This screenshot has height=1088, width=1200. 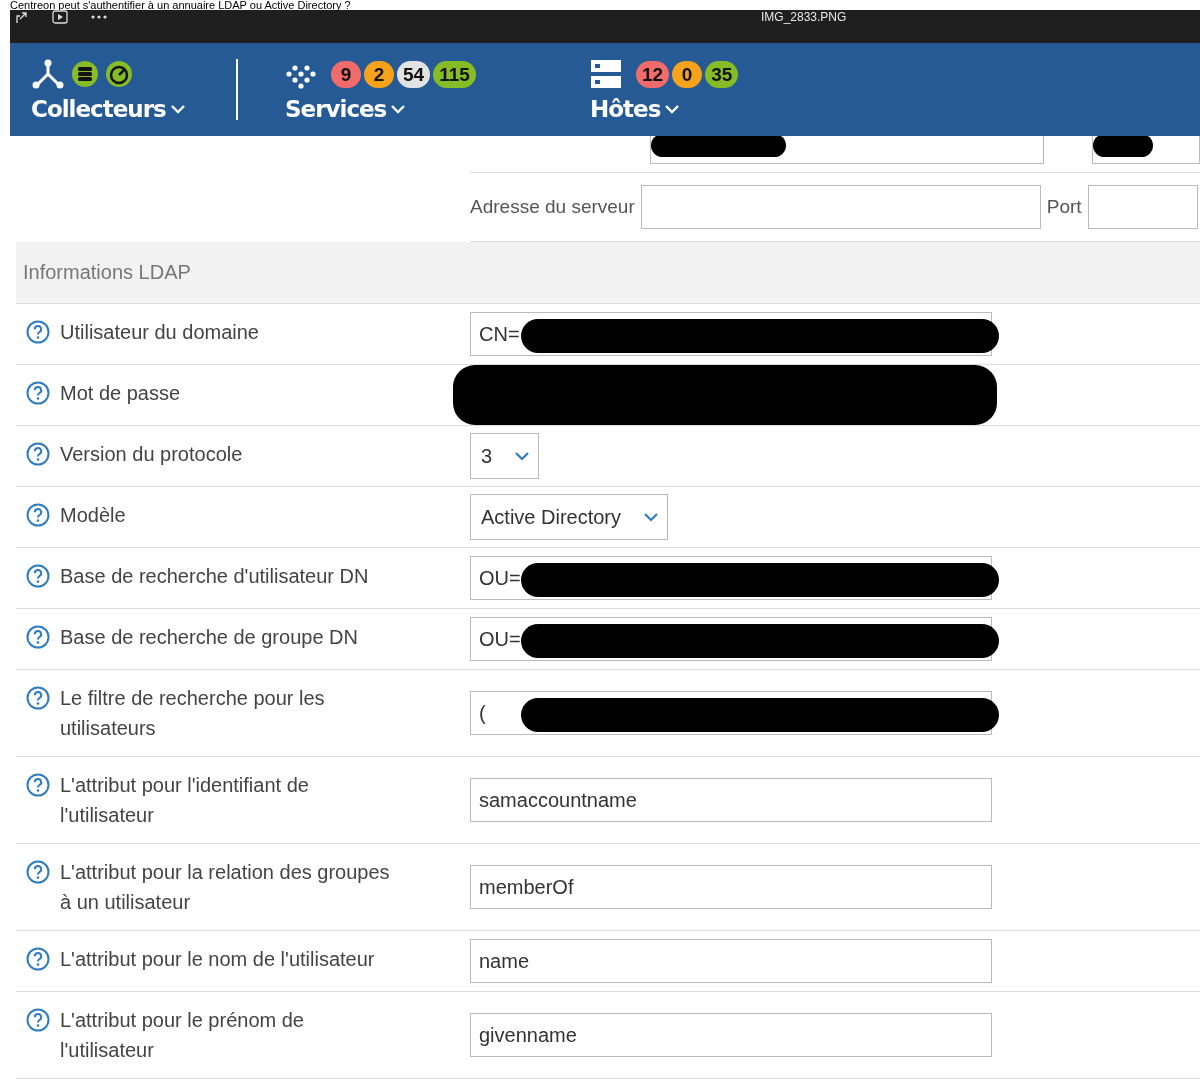 What do you see at coordinates (192, 713) in the screenshot?
I see `field-label: Le filtre de recherche pour les utilisateurs` at bounding box center [192, 713].